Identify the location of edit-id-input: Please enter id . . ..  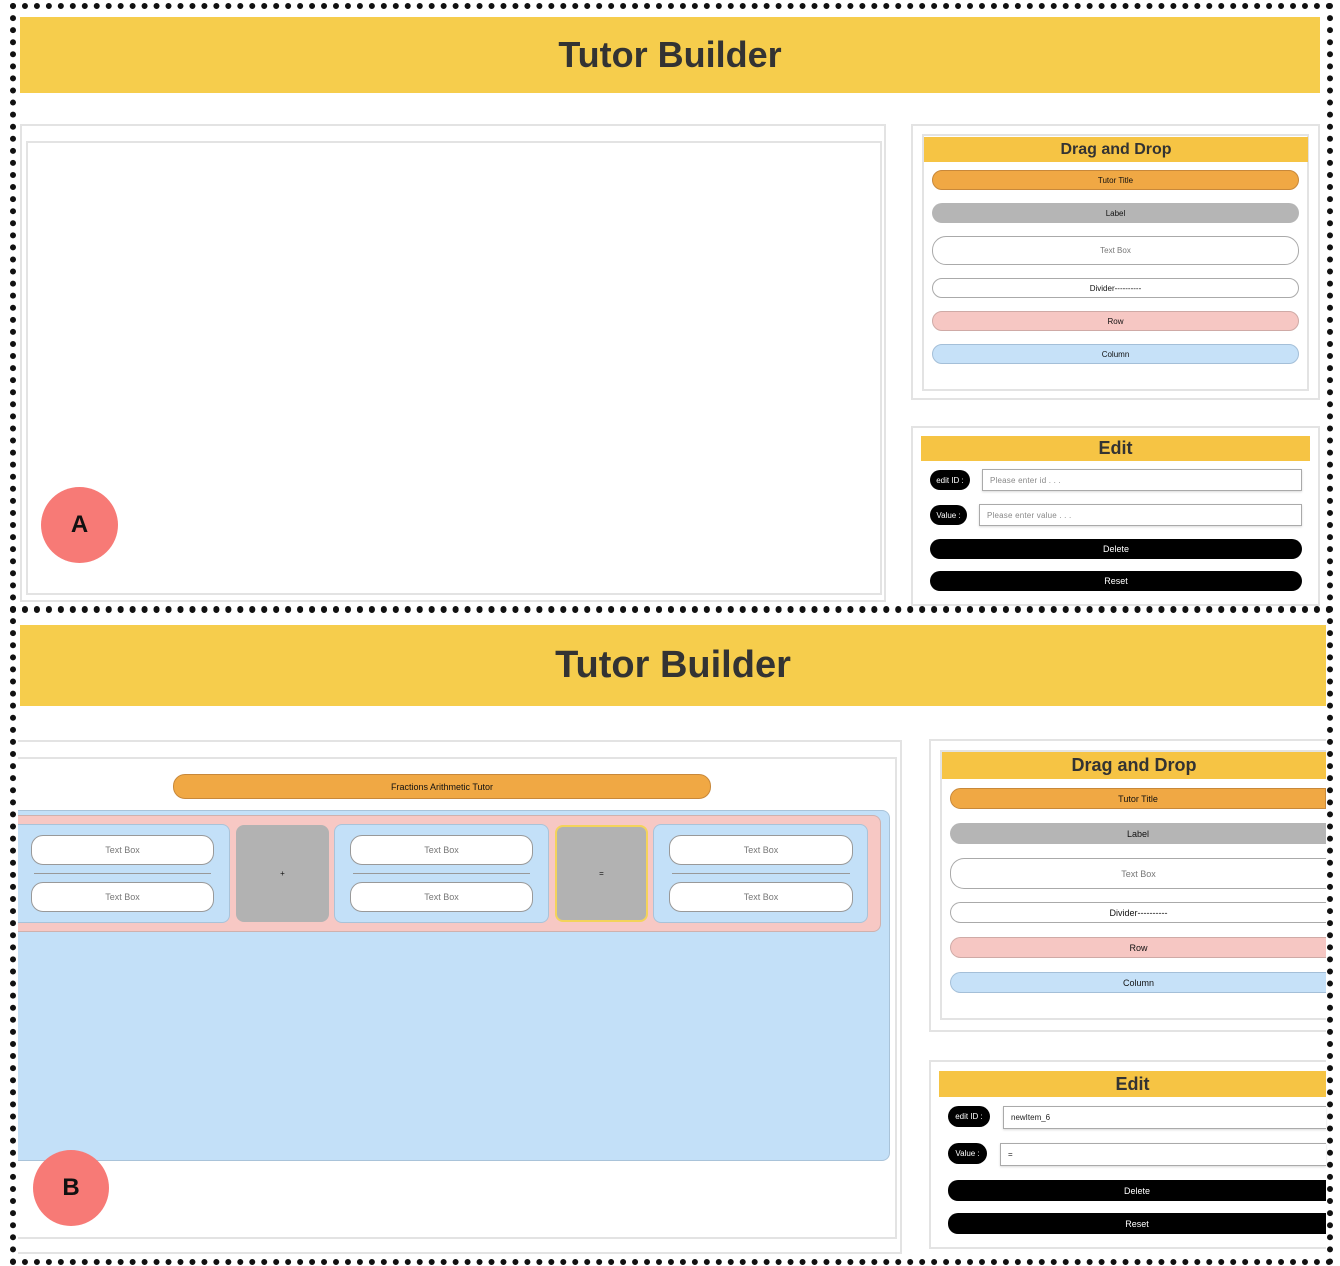
(1142, 480).